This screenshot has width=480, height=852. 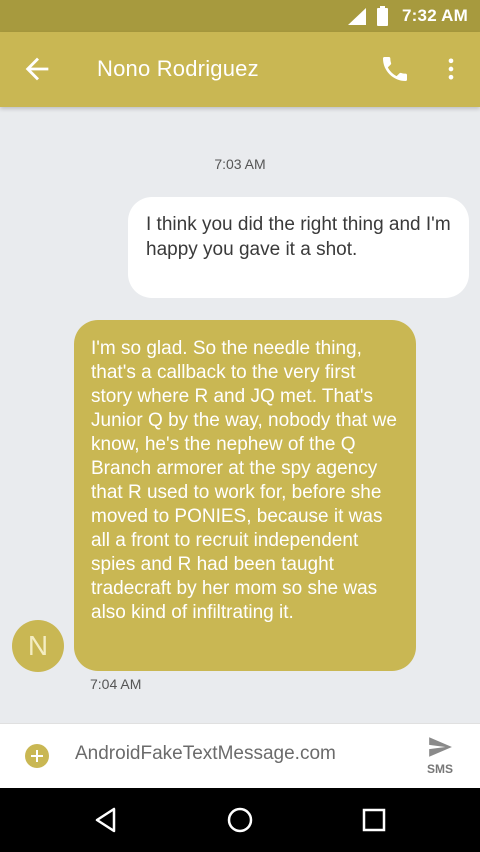 I want to click on send-sms-label: SMS, so click(x=439, y=769).